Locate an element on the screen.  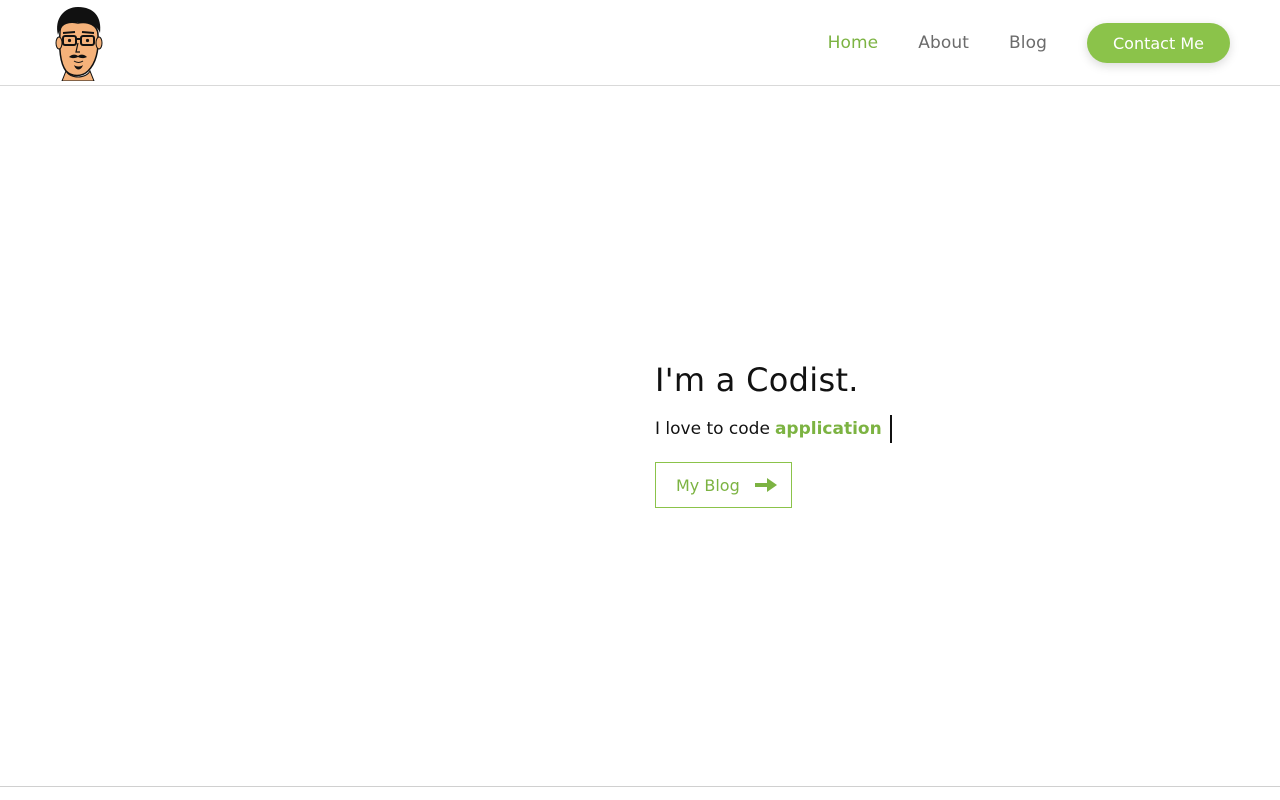
my-blog-button-label: My Blog is located at coordinates (708, 485).